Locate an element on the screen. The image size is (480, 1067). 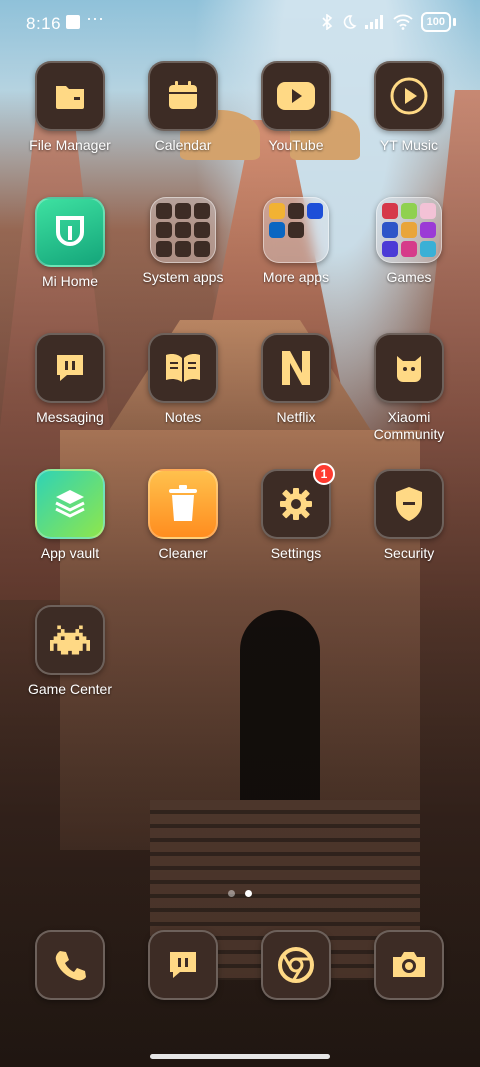
app-mi-home: Mi Home is located at coordinates (70, 243).